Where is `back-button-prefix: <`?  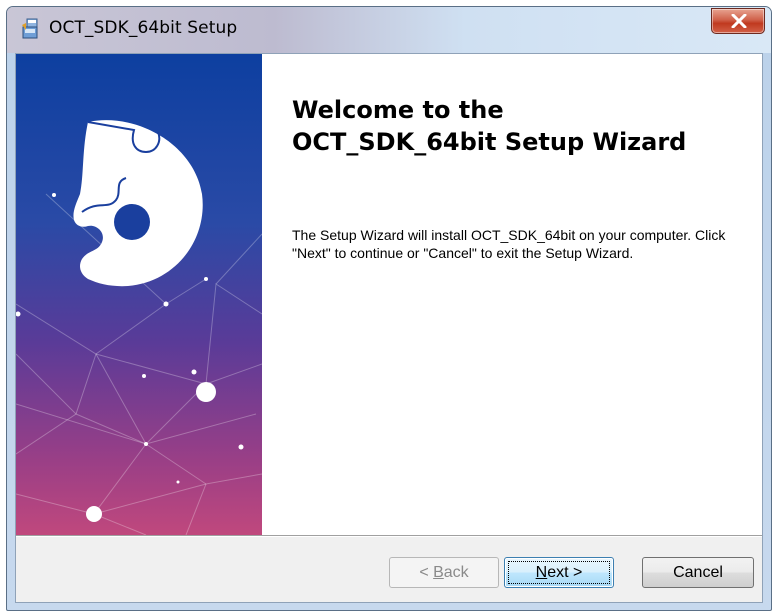
back-button-prefix: < is located at coordinates (426, 572).